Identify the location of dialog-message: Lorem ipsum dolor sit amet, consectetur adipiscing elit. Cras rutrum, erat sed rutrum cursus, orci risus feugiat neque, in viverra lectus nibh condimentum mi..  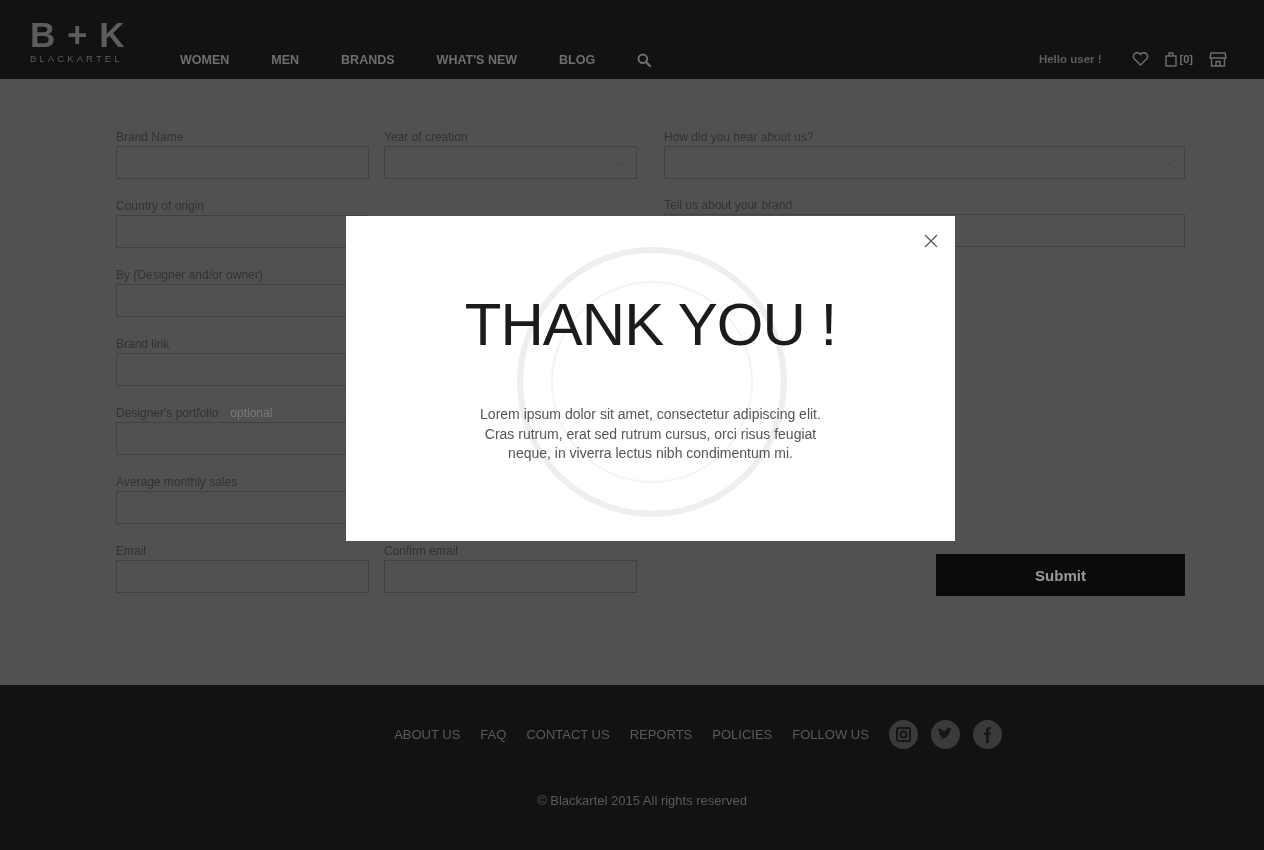
(650, 434).